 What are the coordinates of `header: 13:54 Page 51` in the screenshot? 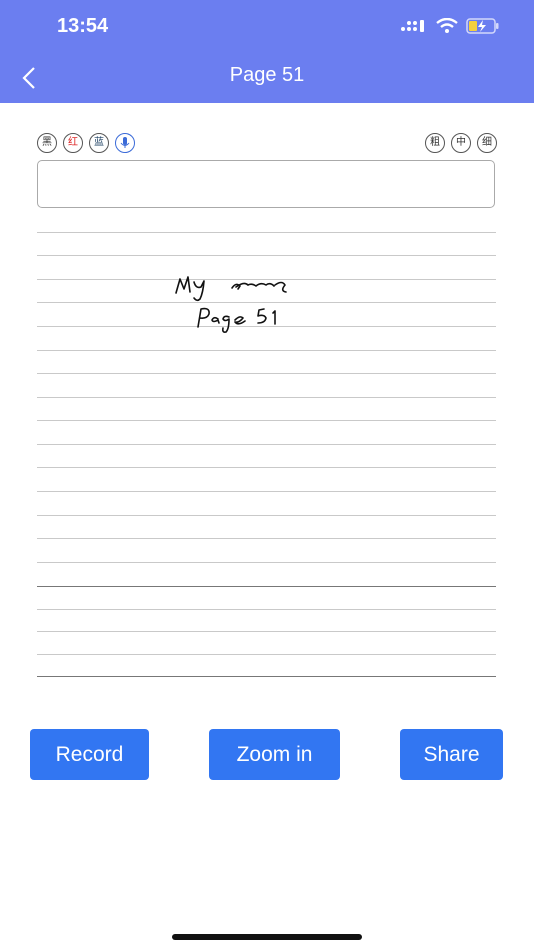 It's located at (267, 51).